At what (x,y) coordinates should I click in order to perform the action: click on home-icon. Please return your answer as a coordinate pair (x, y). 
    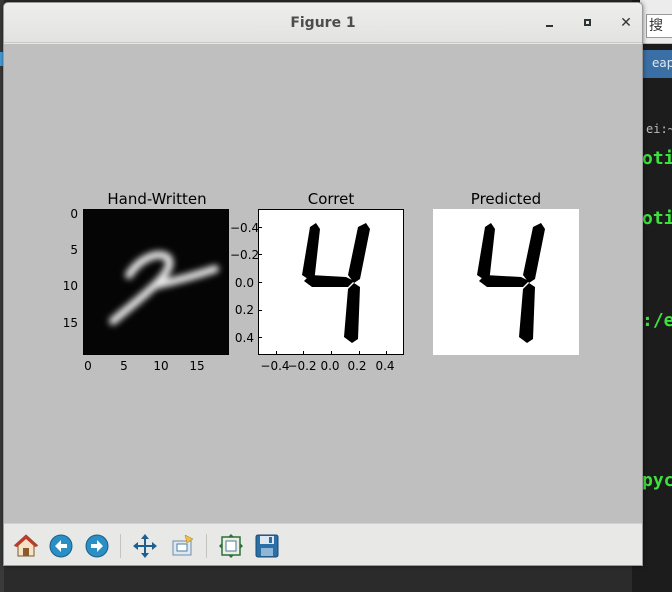
    Looking at the image, I should click on (26, 545).